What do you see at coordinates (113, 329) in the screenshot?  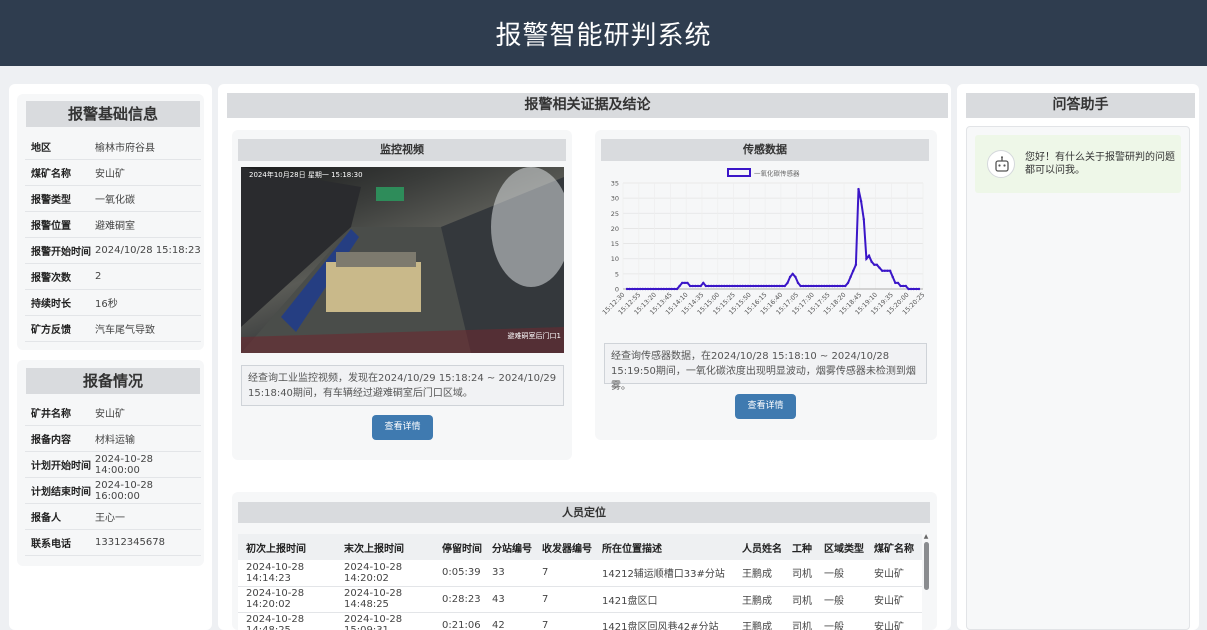 I see `info-row: 矿方反馈 汽车尾气导致` at bounding box center [113, 329].